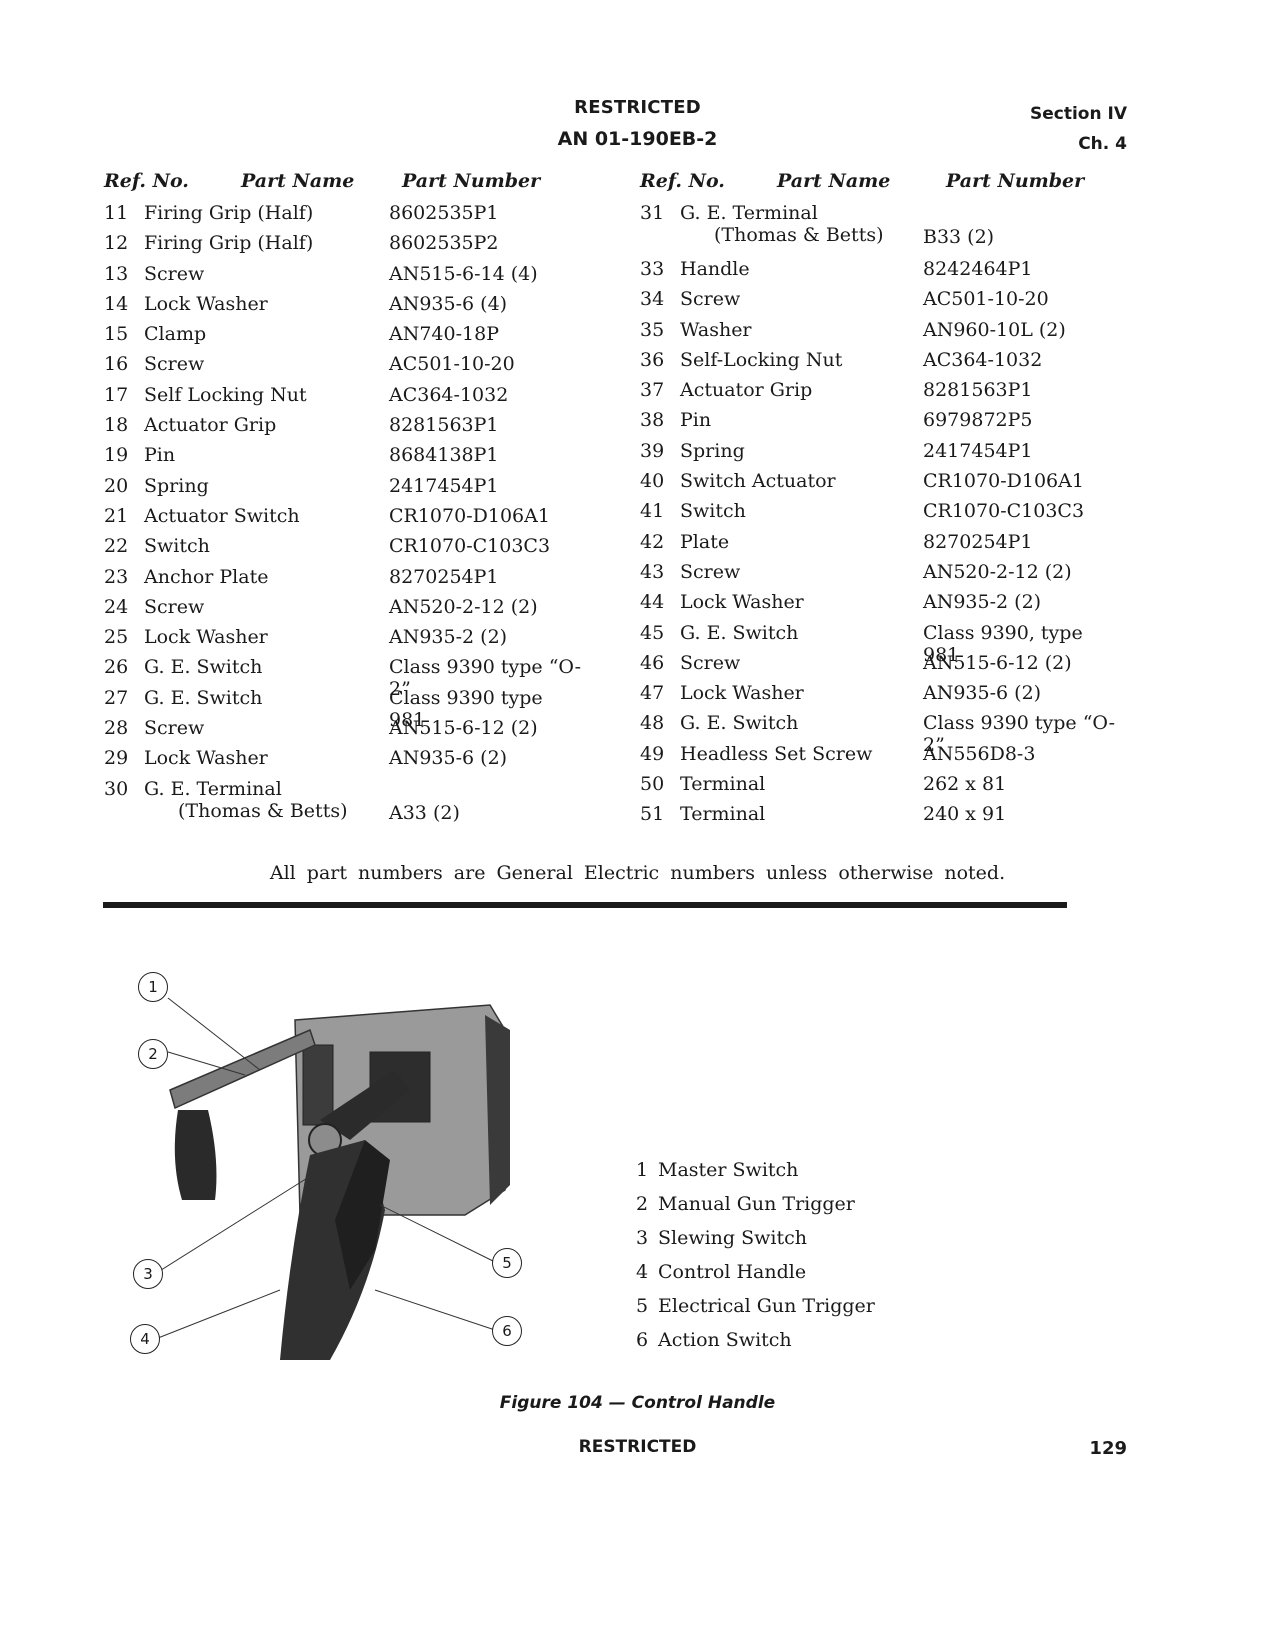 This screenshot has width=1275, height=1650. Describe the element at coordinates (997, 662) in the screenshot. I see `part-number: AN515-6-12 (2)` at that location.